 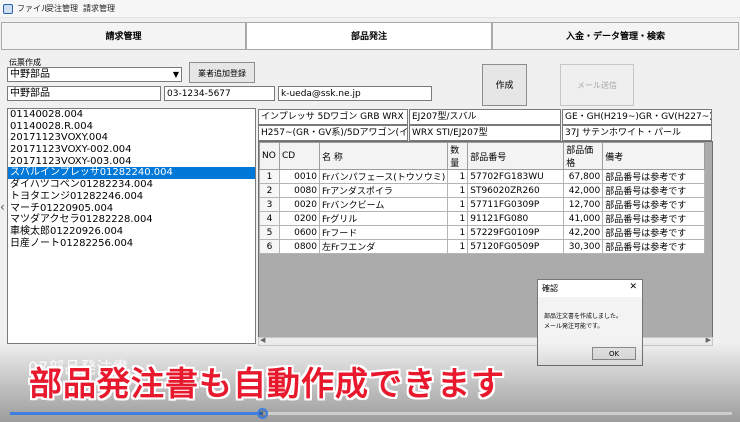 What do you see at coordinates (590, 288) in the screenshot?
I see `dialog-title-bar: 確認 ✕` at bounding box center [590, 288].